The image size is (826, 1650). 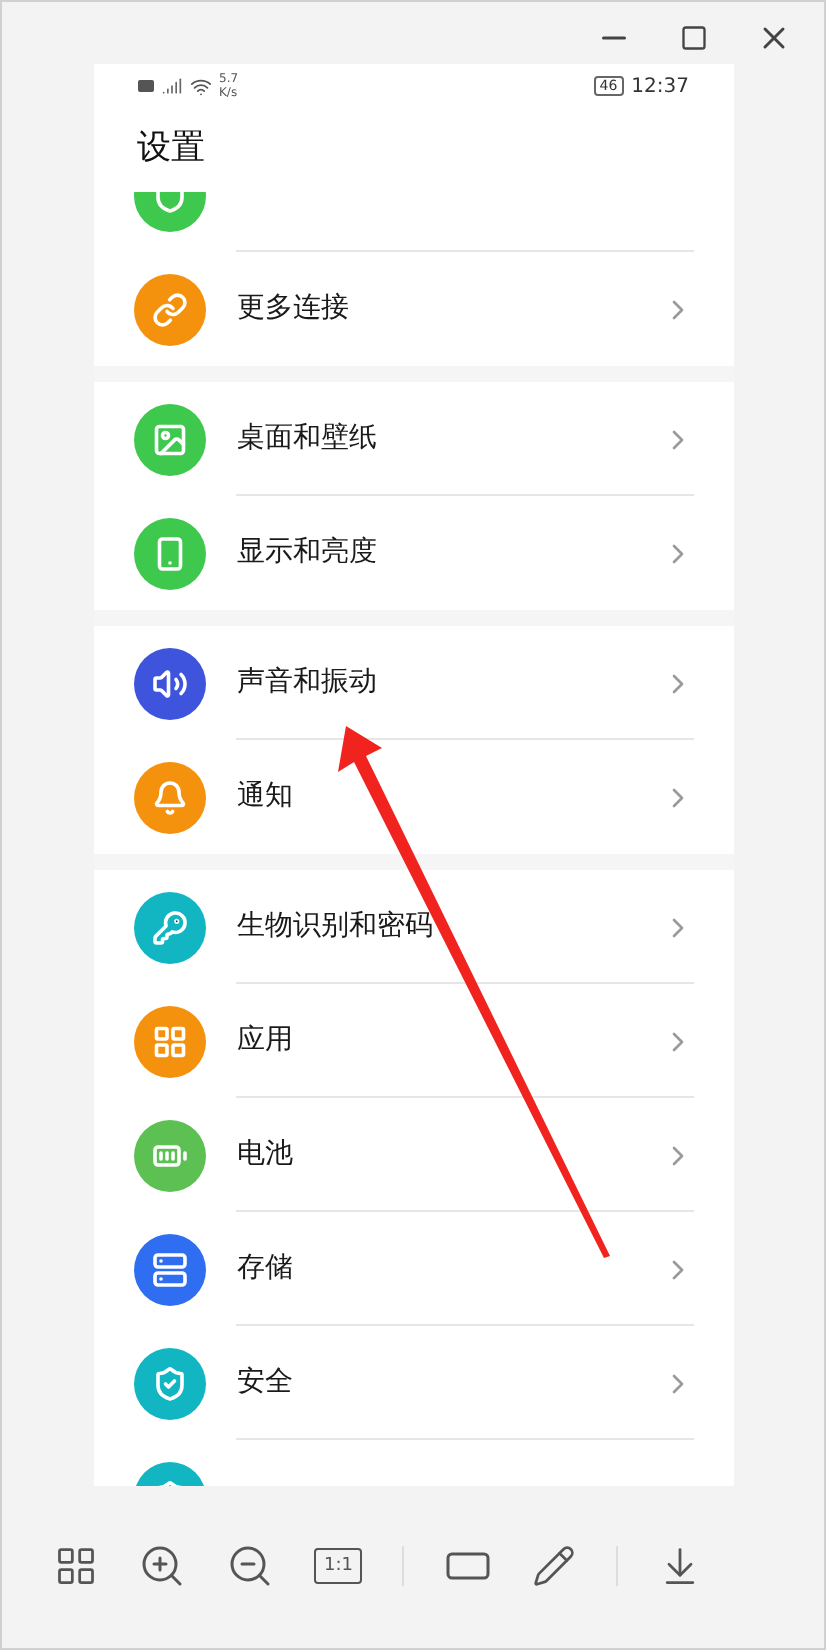 What do you see at coordinates (200, 86) in the screenshot?
I see `wifi-icon` at bounding box center [200, 86].